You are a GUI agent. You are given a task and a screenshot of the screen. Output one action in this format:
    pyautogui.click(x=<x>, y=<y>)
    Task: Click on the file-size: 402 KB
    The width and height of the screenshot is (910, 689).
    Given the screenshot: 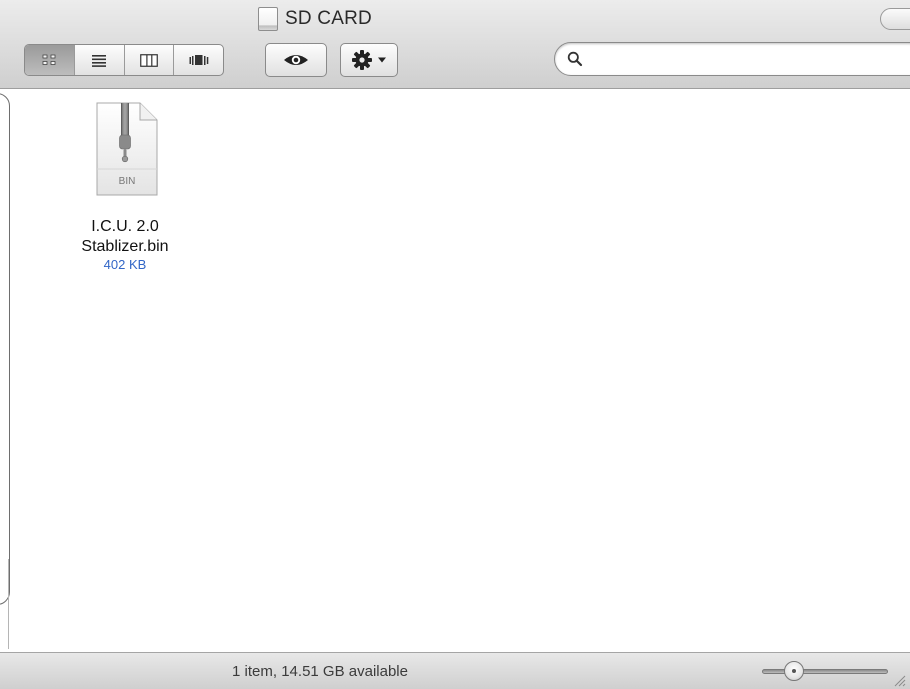 What is the action you would take?
    pyautogui.click(x=125, y=264)
    